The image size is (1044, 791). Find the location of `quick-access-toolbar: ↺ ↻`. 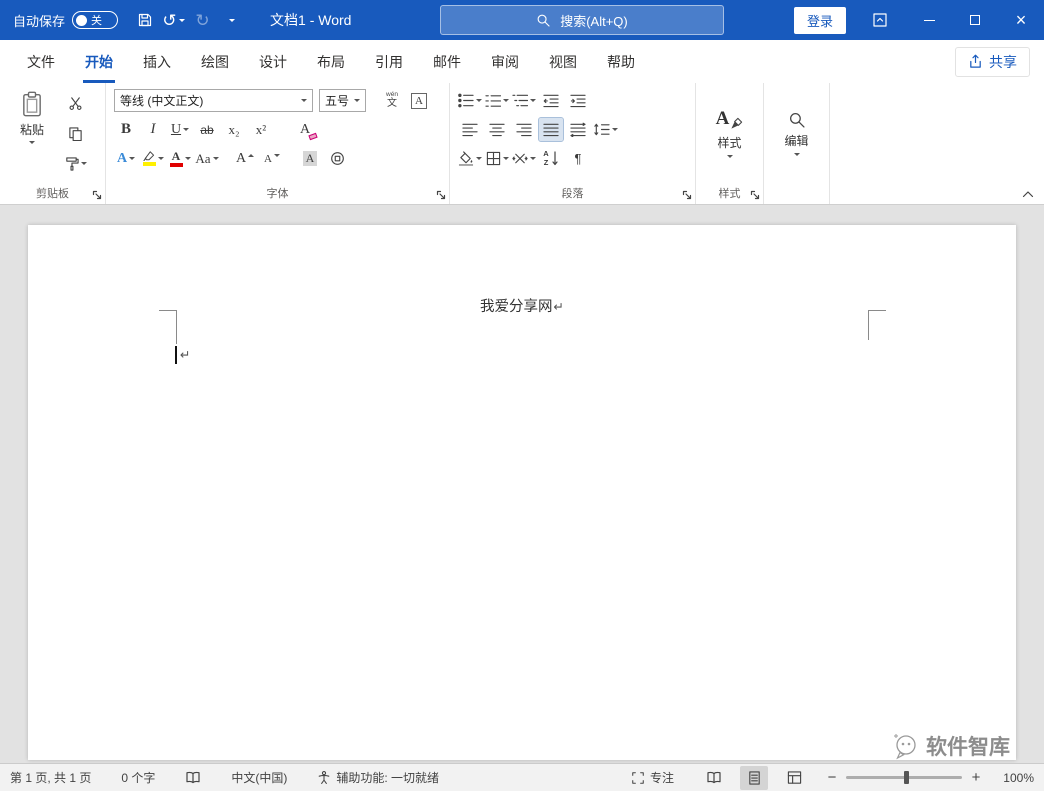

quick-access-toolbar: ↺ ↻ is located at coordinates (188, 20).